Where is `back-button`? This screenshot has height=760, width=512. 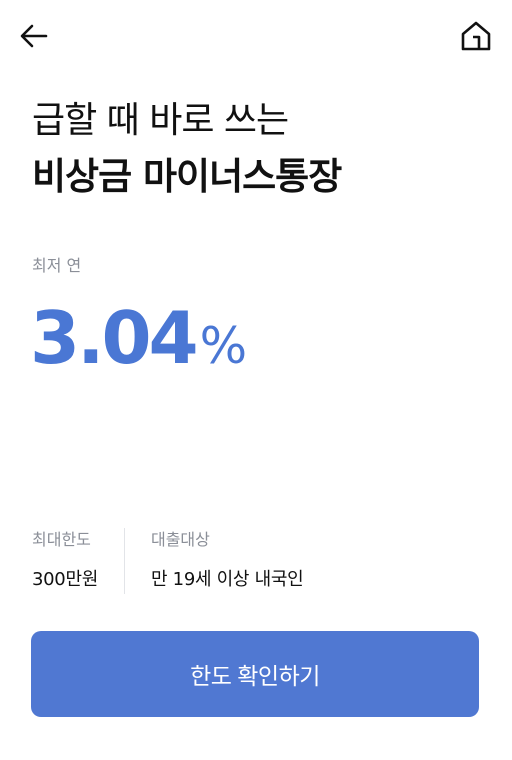 back-button is located at coordinates (34, 36).